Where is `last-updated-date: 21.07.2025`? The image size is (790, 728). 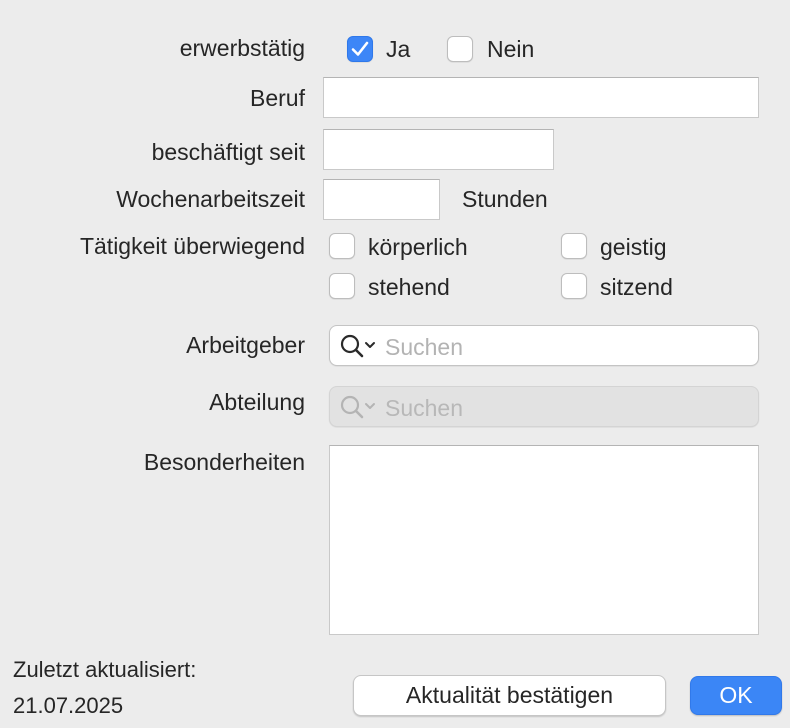 last-updated-date: 21.07.2025 is located at coordinates (68, 705).